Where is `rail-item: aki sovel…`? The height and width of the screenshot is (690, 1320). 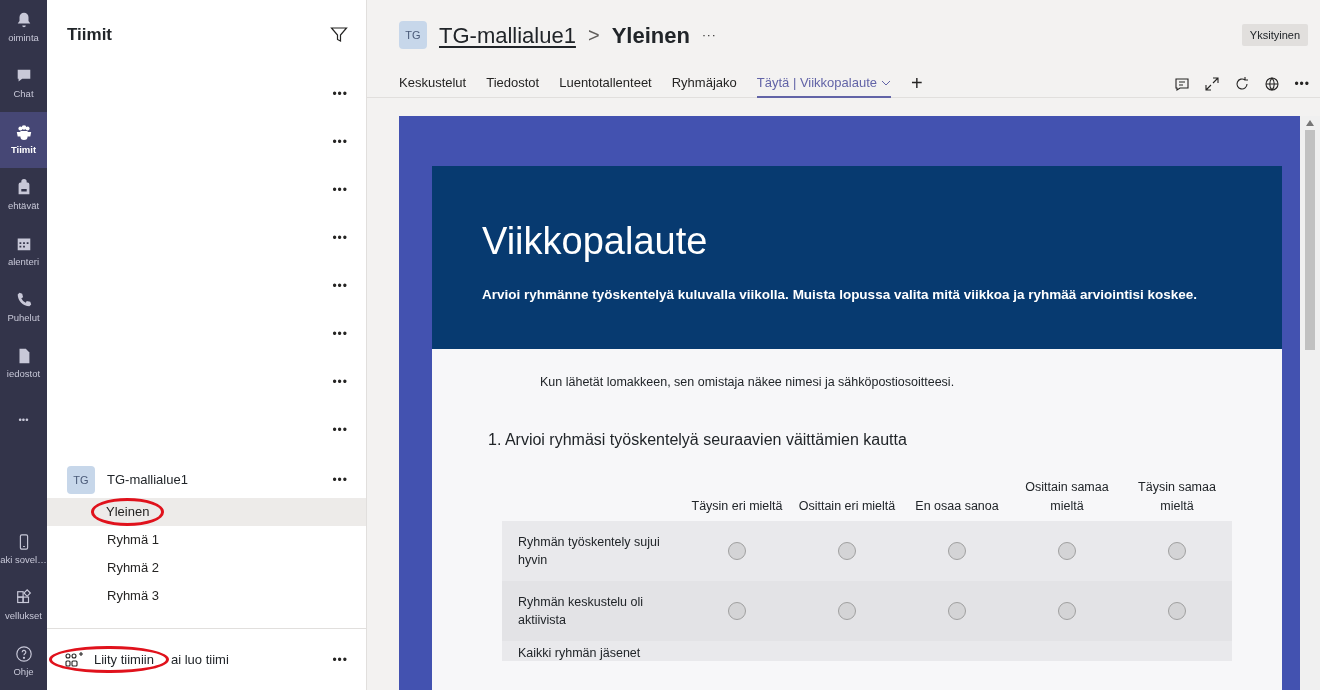
rail-item: aki sovel… is located at coordinates (23, 550).